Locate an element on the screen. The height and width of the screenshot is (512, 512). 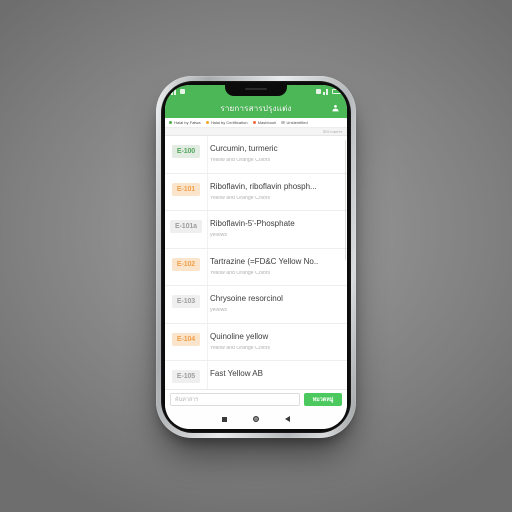
table-row: E-105 Fast Yellow AB is located at coordinates (256, 375).